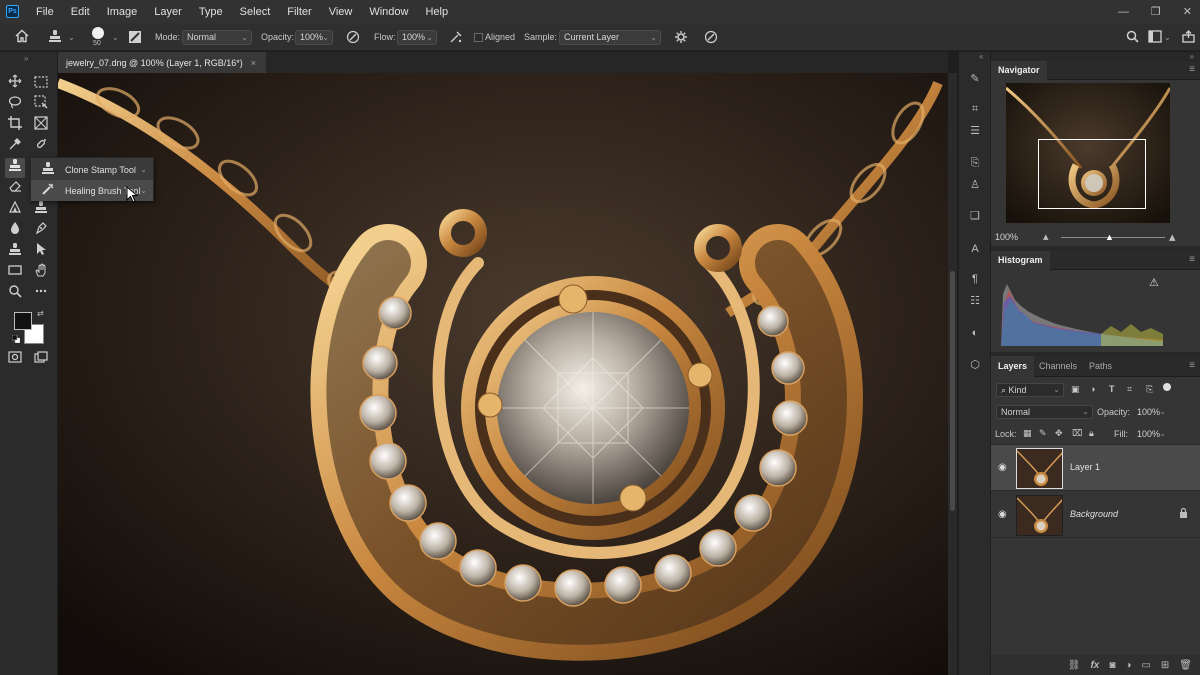 Image resolution: width=1200 pixels, height=675 pixels. What do you see at coordinates (15, 294) in the screenshot?
I see `zoom-tool-icon` at bounding box center [15, 294].